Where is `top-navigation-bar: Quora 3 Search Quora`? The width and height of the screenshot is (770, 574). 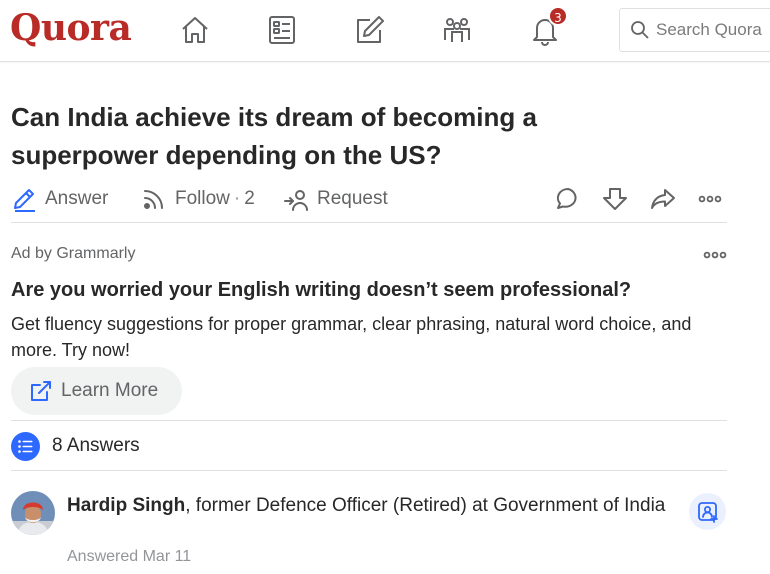 top-navigation-bar: Quora 3 Search Quora is located at coordinates (385, 31).